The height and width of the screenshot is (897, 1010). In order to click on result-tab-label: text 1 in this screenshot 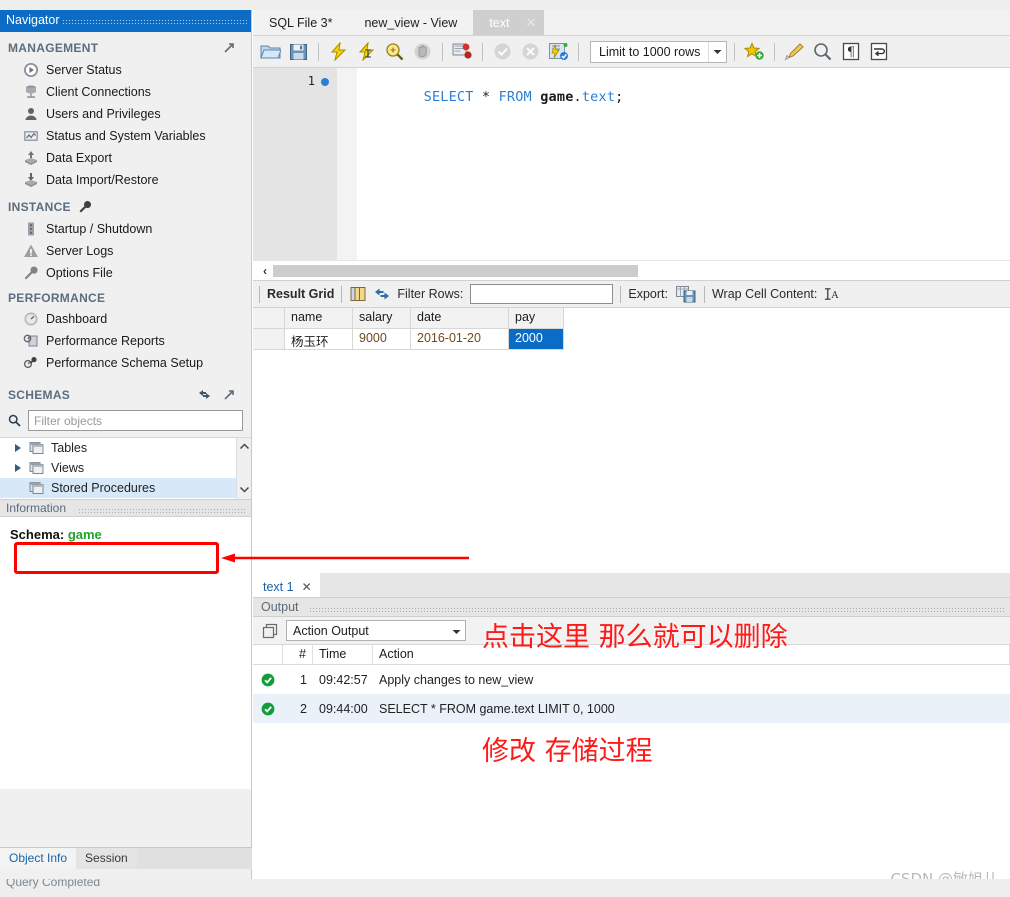, I will do `click(278, 586)`.